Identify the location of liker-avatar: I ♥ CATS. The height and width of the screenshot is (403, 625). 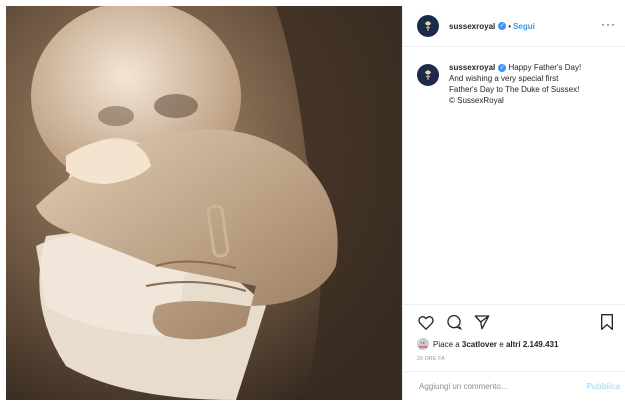
(423, 344).